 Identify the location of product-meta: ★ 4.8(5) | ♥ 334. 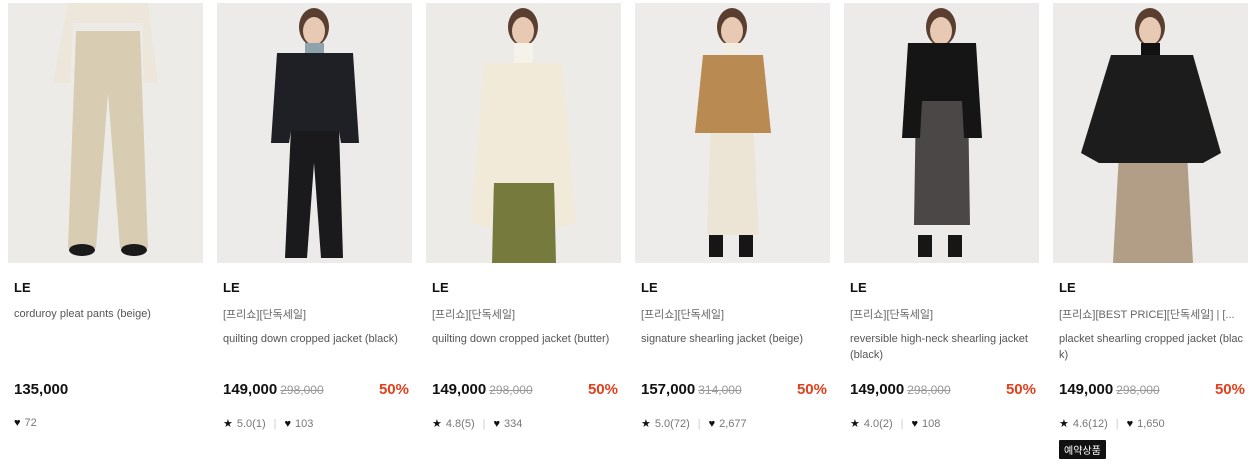
(477, 424).